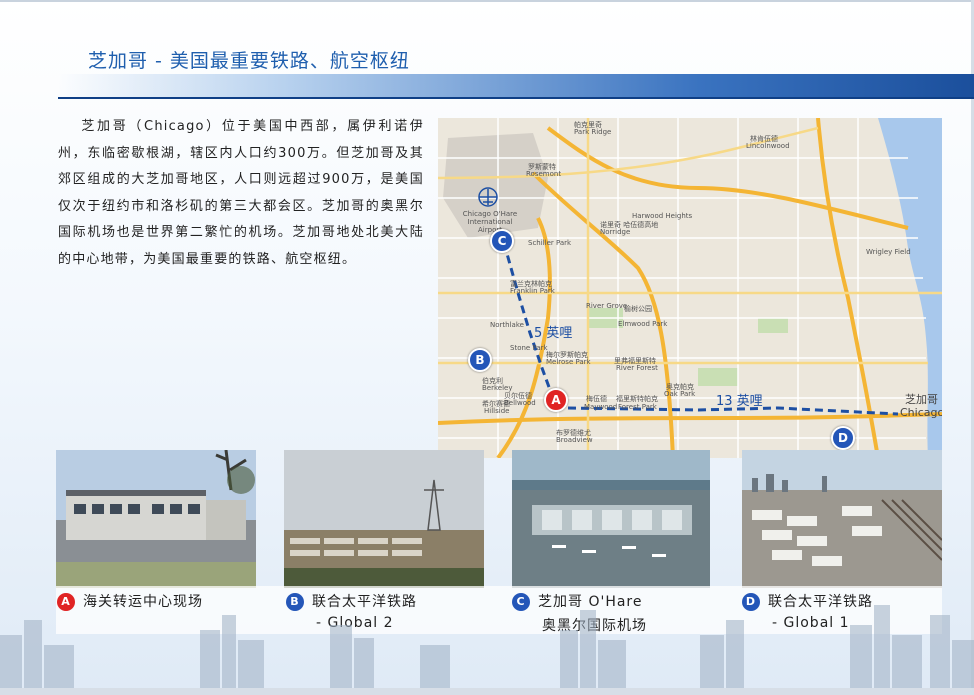 This screenshot has width=974, height=695. I want to click on photo-ohare-airport, so click(611, 519).